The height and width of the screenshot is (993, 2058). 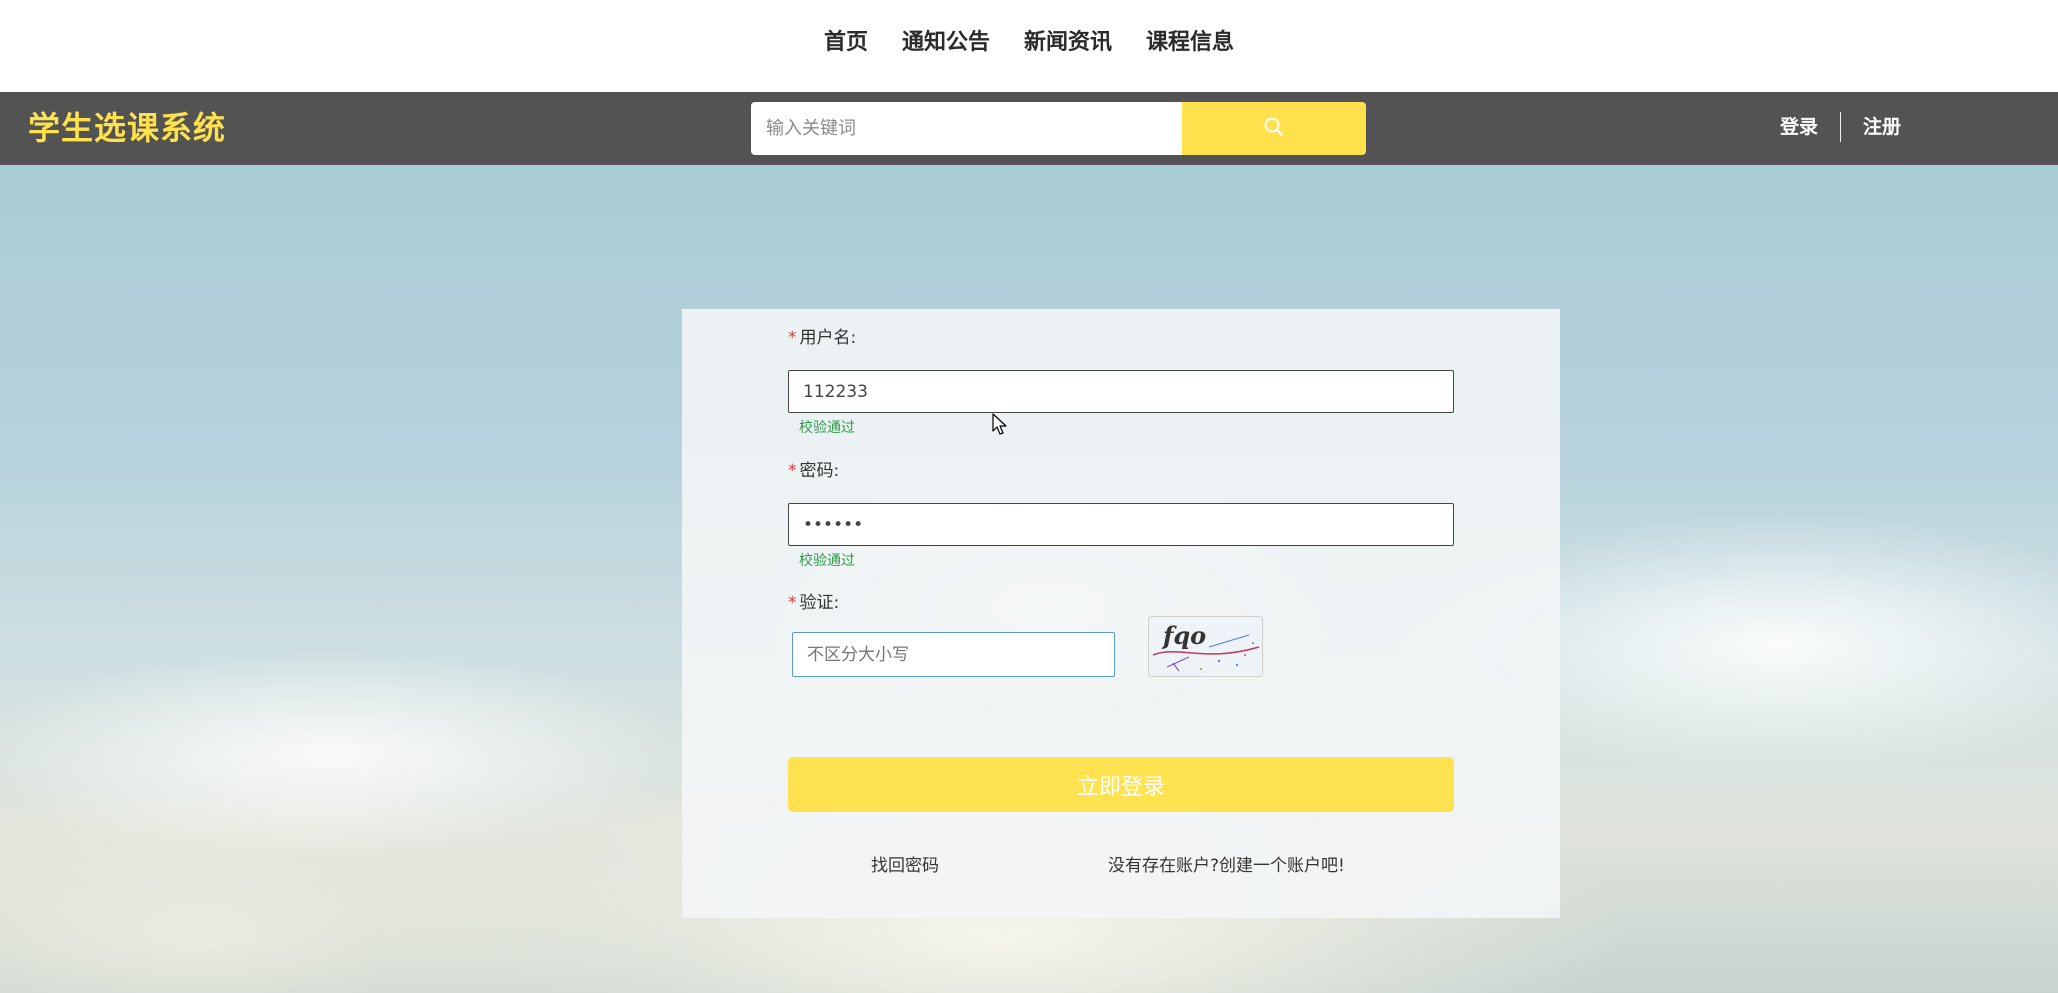 What do you see at coordinates (905, 866) in the screenshot?
I see `forgot-password-link: 找回密码` at bounding box center [905, 866].